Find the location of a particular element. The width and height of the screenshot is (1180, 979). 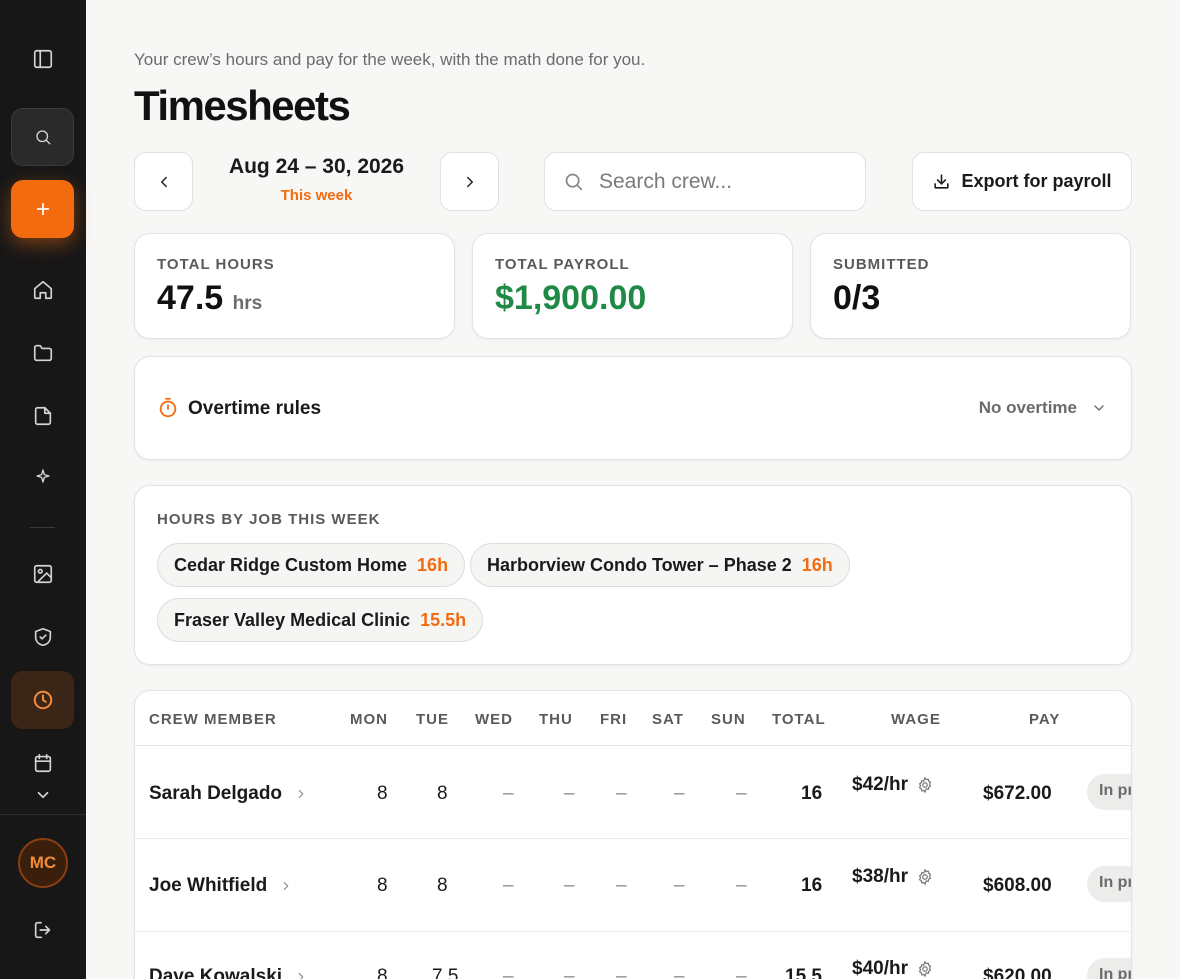

sidebar-item-projects is located at coordinates (42, 353).